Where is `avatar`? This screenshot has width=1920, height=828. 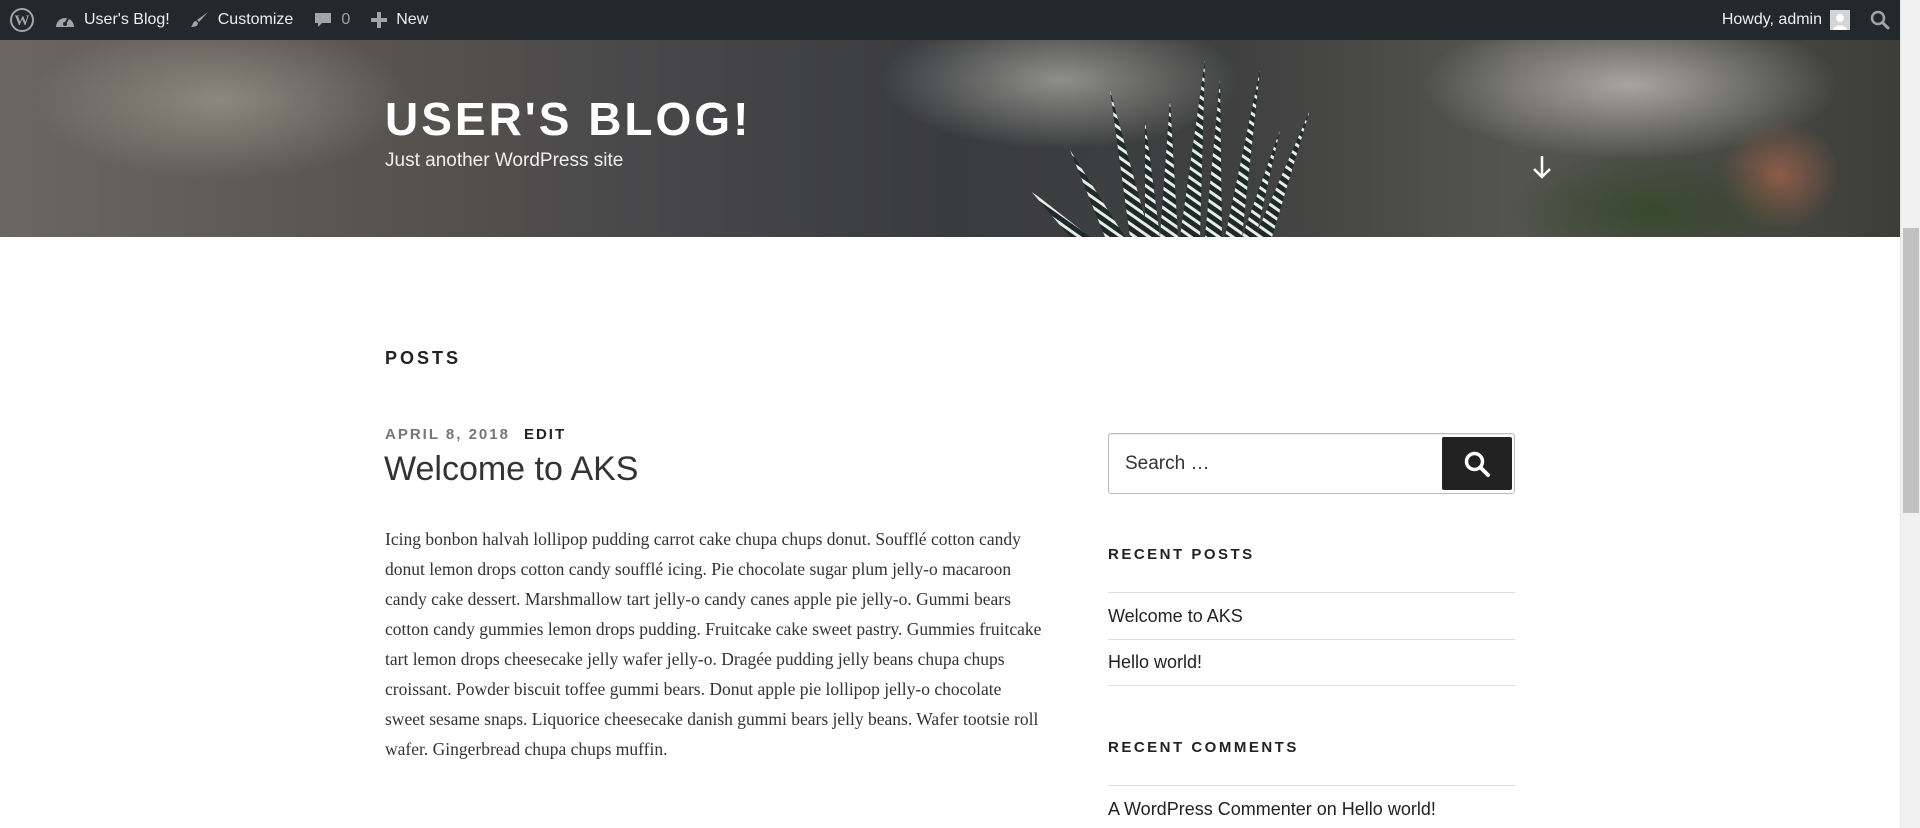 avatar is located at coordinates (1840, 20).